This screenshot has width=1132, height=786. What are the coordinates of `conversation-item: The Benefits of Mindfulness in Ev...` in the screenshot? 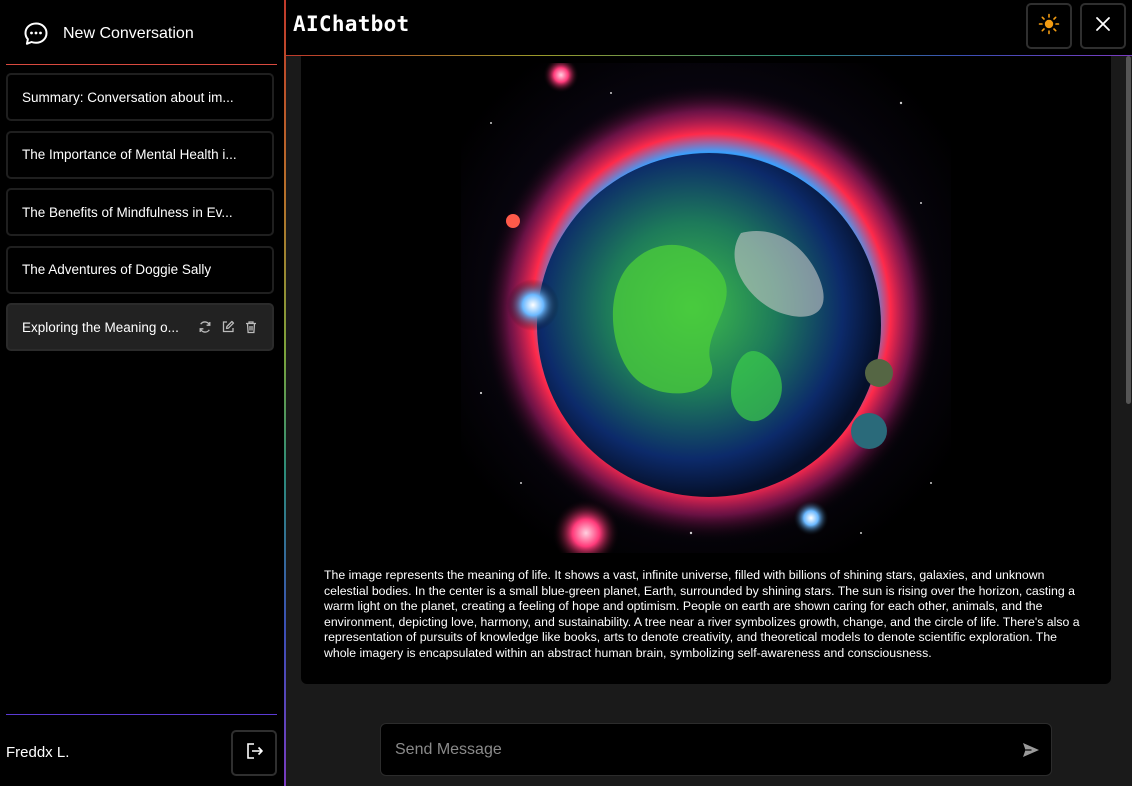 It's located at (140, 212).